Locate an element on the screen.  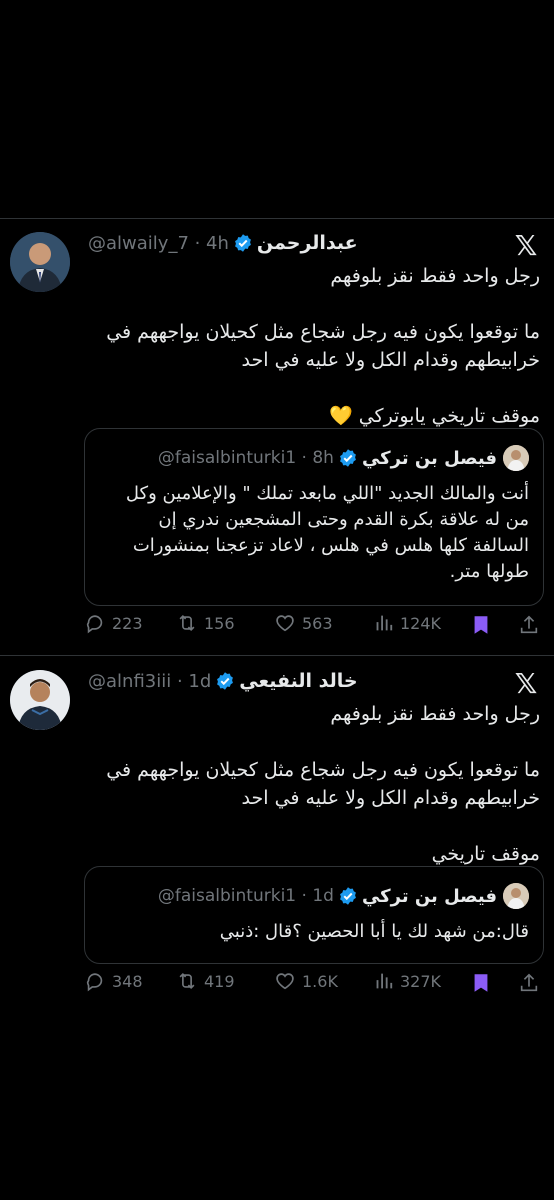
reply-button: 348 is located at coordinates (113, 981).